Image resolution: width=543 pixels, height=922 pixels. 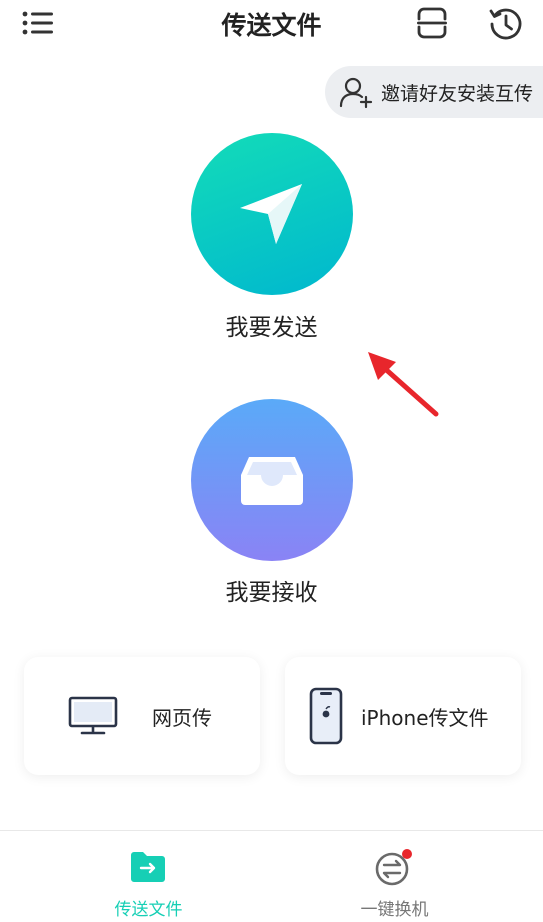 What do you see at coordinates (271, 328) in the screenshot?
I see `send-label: 我要发送` at bounding box center [271, 328].